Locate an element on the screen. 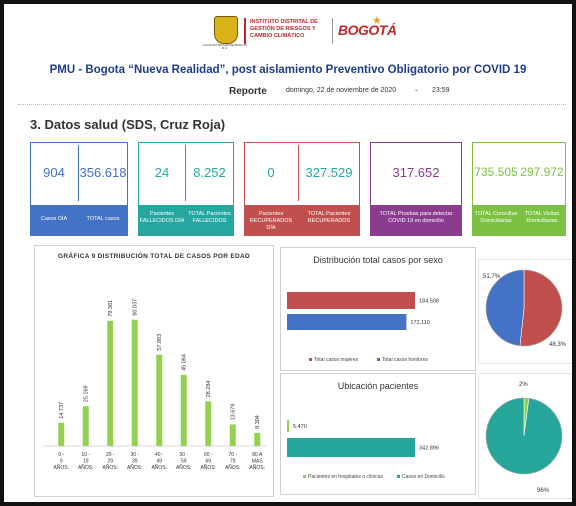  casos-dia-value: 904 is located at coordinates (54, 172).